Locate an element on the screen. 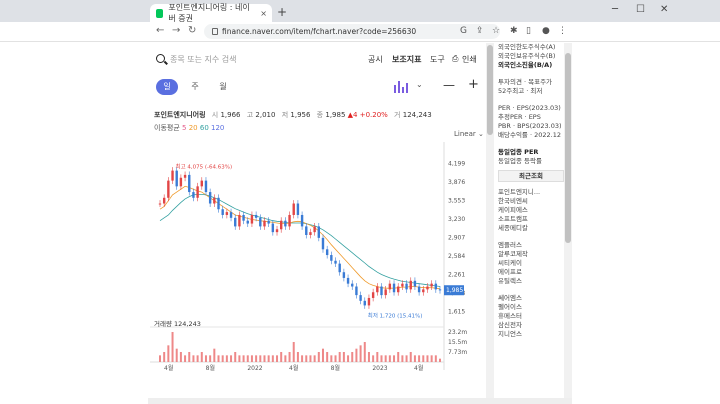 The height and width of the screenshot is (404, 720). menu-indicators: 보조지표 is located at coordinates (406, 59).